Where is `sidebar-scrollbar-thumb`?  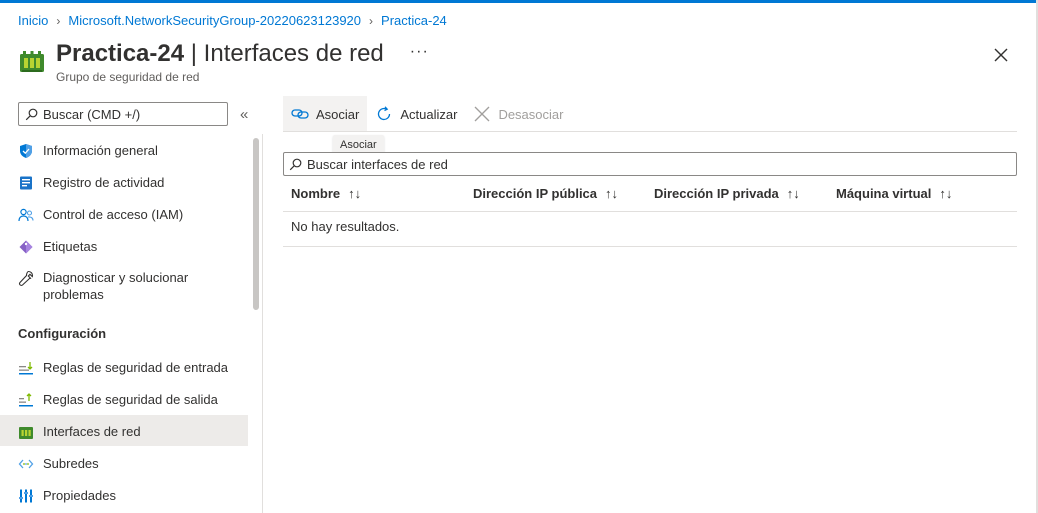
sidebar-scrollbar-thumb is located at coordinates (256, 224).